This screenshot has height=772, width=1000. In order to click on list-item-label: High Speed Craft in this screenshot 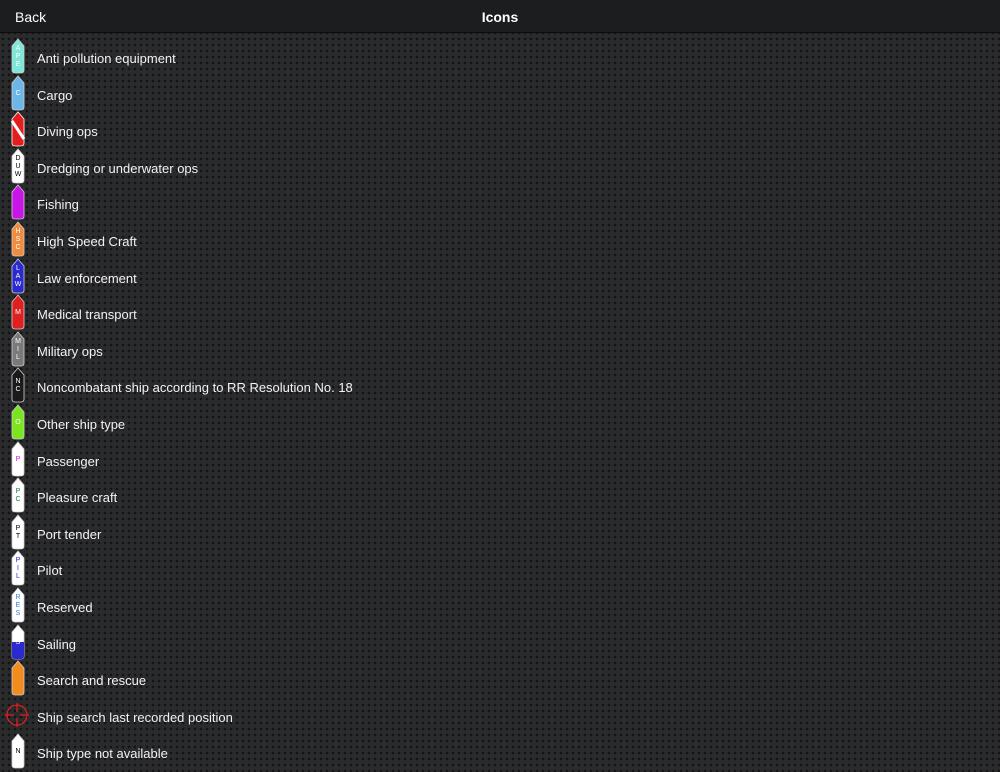, I will do `click(87, 241)`.